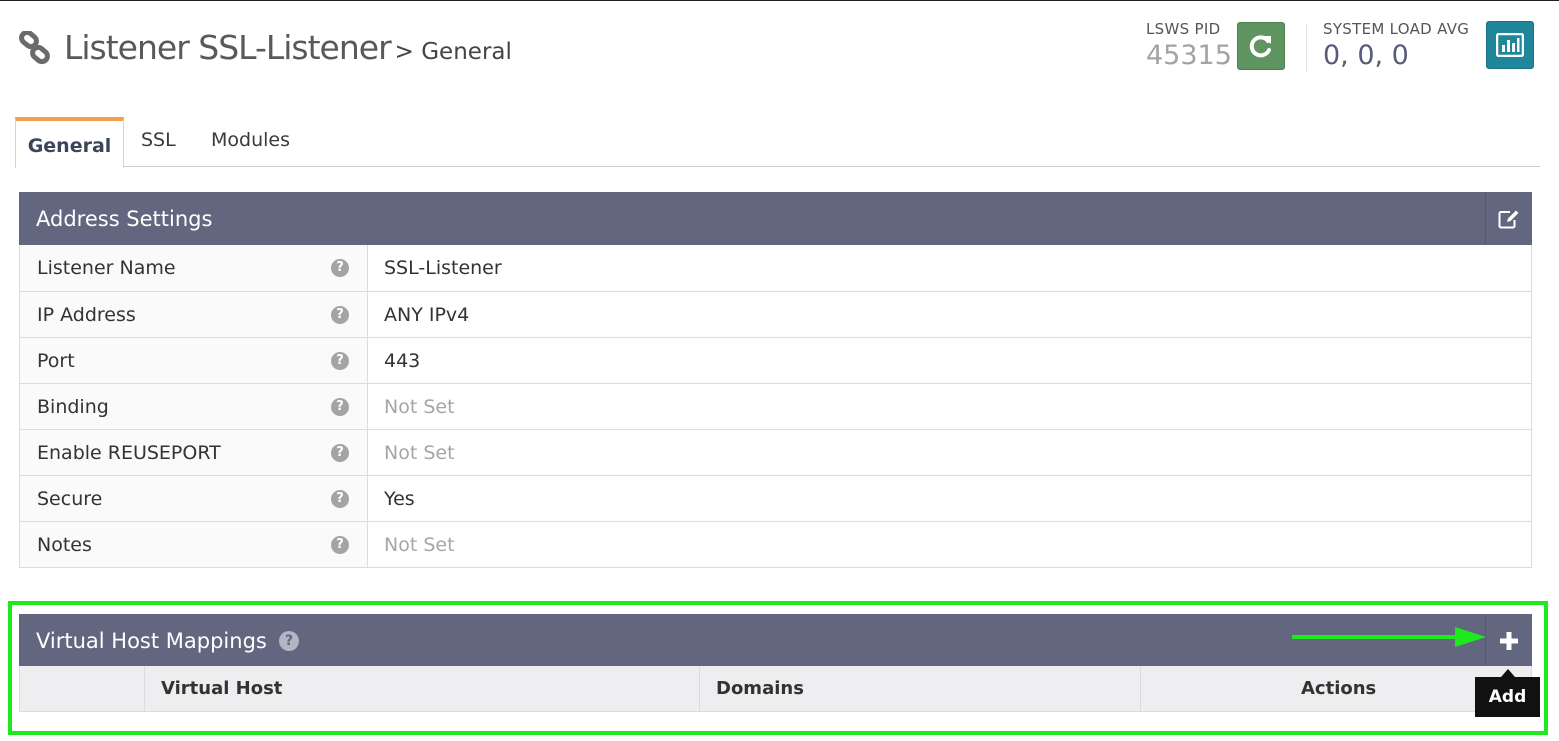 Image resolution: width=1559 pixels, height=741 pixels. What do you see at coordinates (158, 142) in the screenshot?
I see `tab-ssl: SSL` at bounding box center [158, 142].